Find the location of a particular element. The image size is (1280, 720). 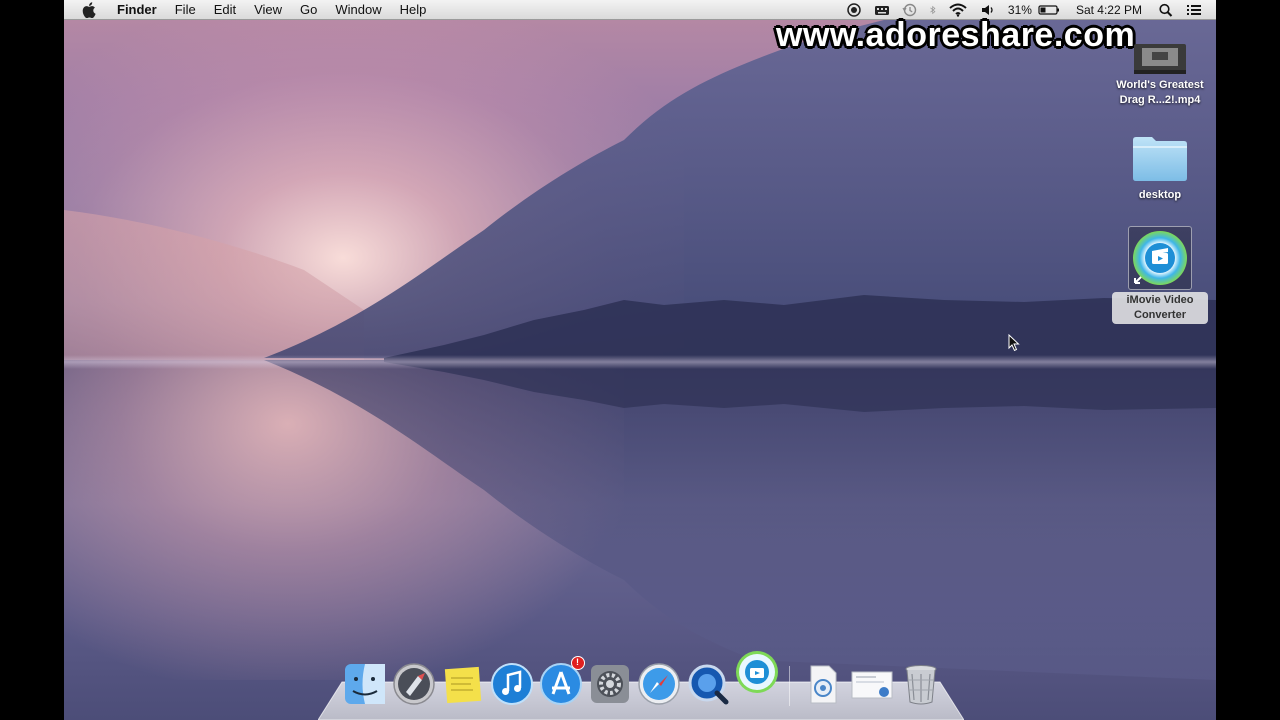

dock-system-preferences is located at coordinates (610, 684).